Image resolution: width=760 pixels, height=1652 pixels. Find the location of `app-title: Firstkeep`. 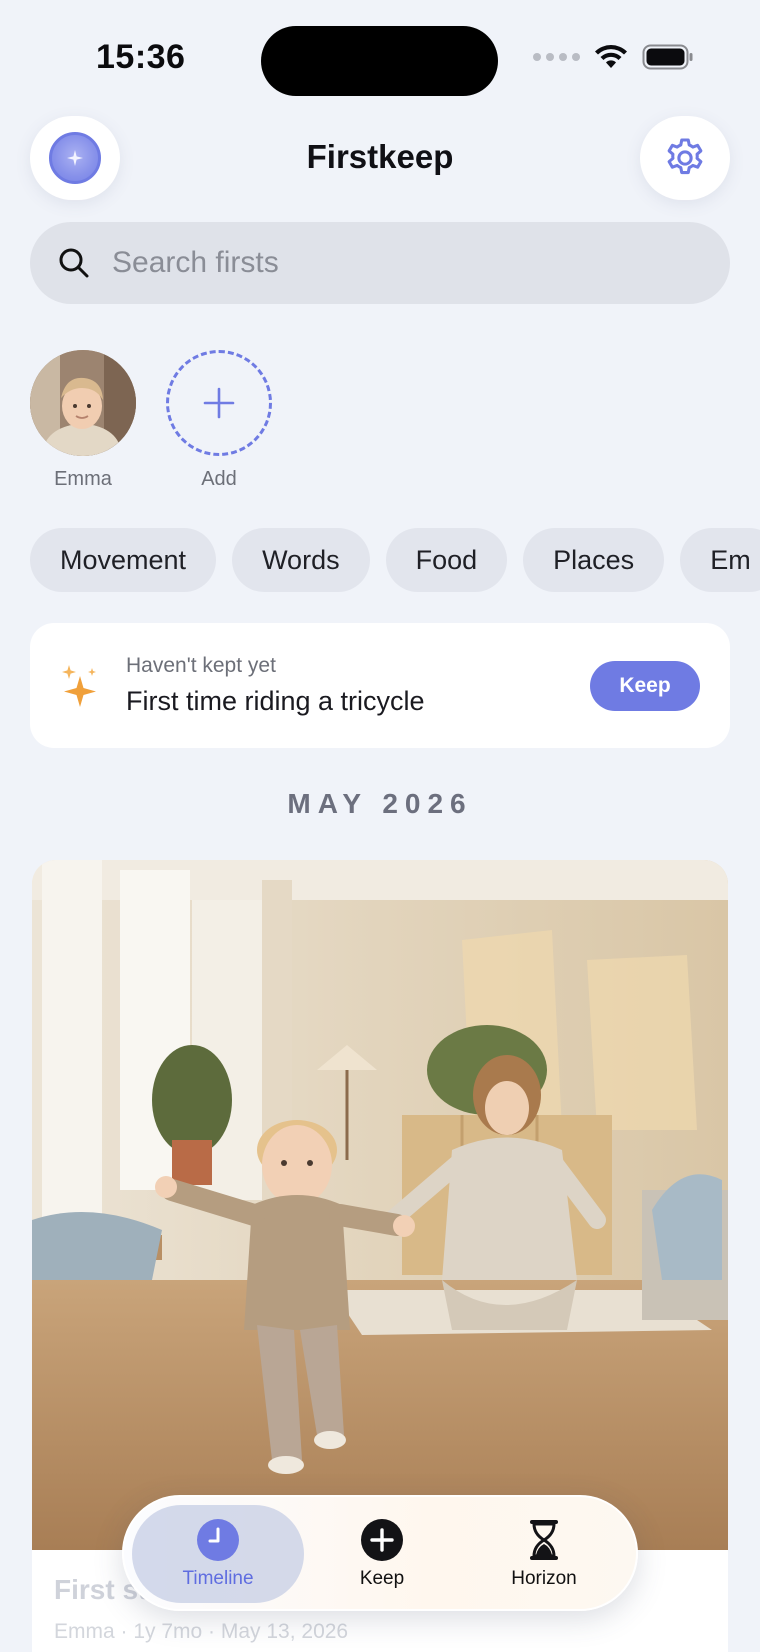

app-title: Firstkeep is located at coordinates (380, 156).